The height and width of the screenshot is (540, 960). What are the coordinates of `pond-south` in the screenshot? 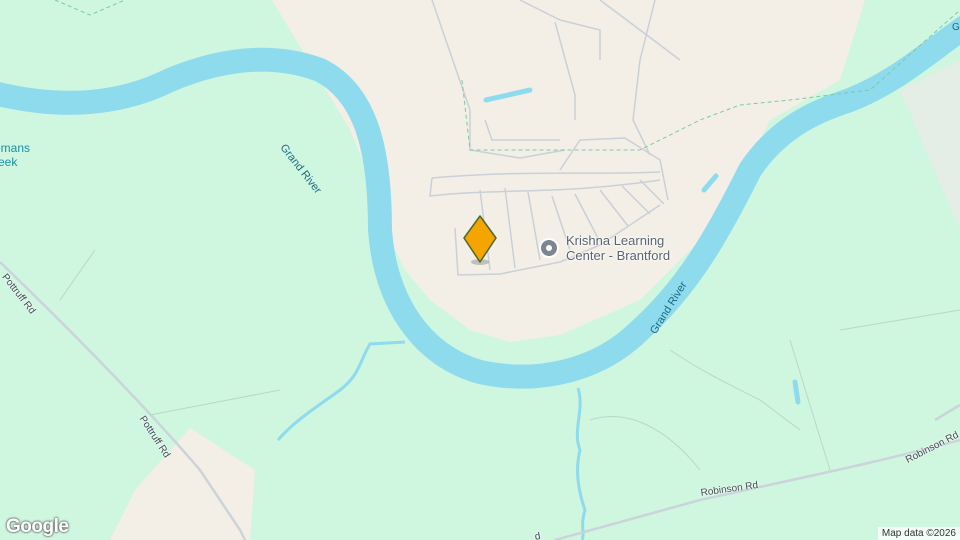 It's located at (796, 392).